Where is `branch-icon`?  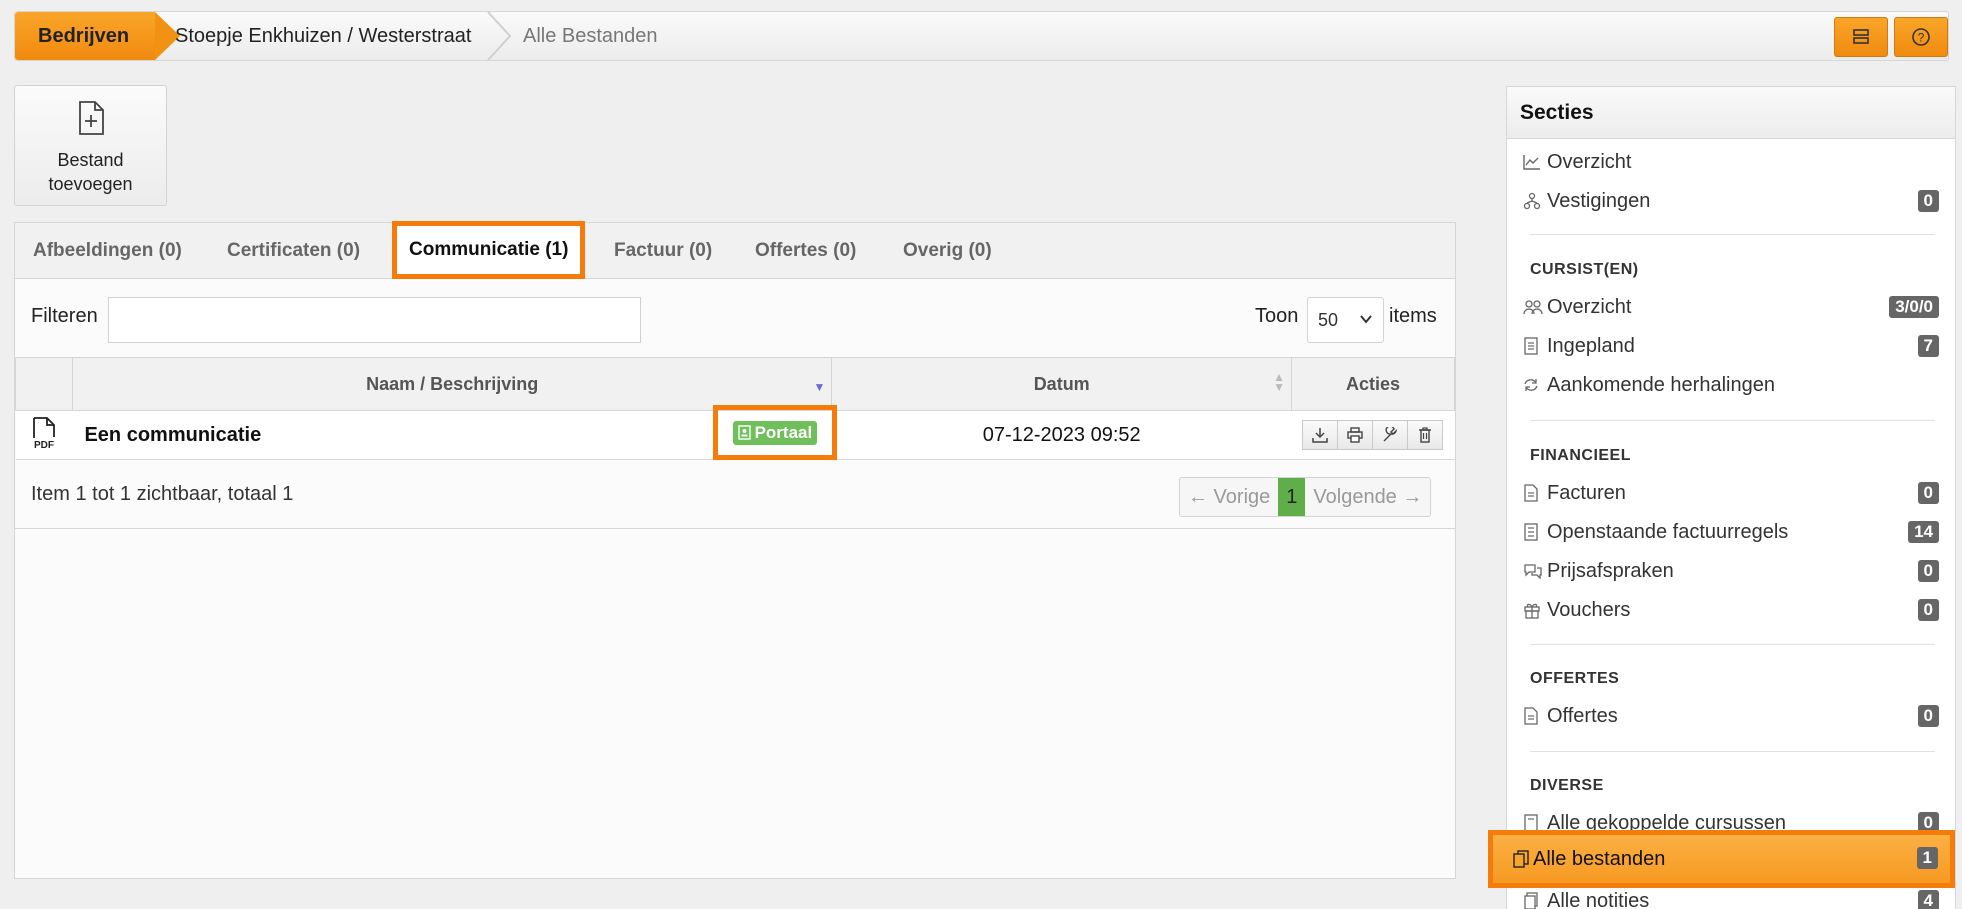
branch-icon is located at coordinates (1533, 201).